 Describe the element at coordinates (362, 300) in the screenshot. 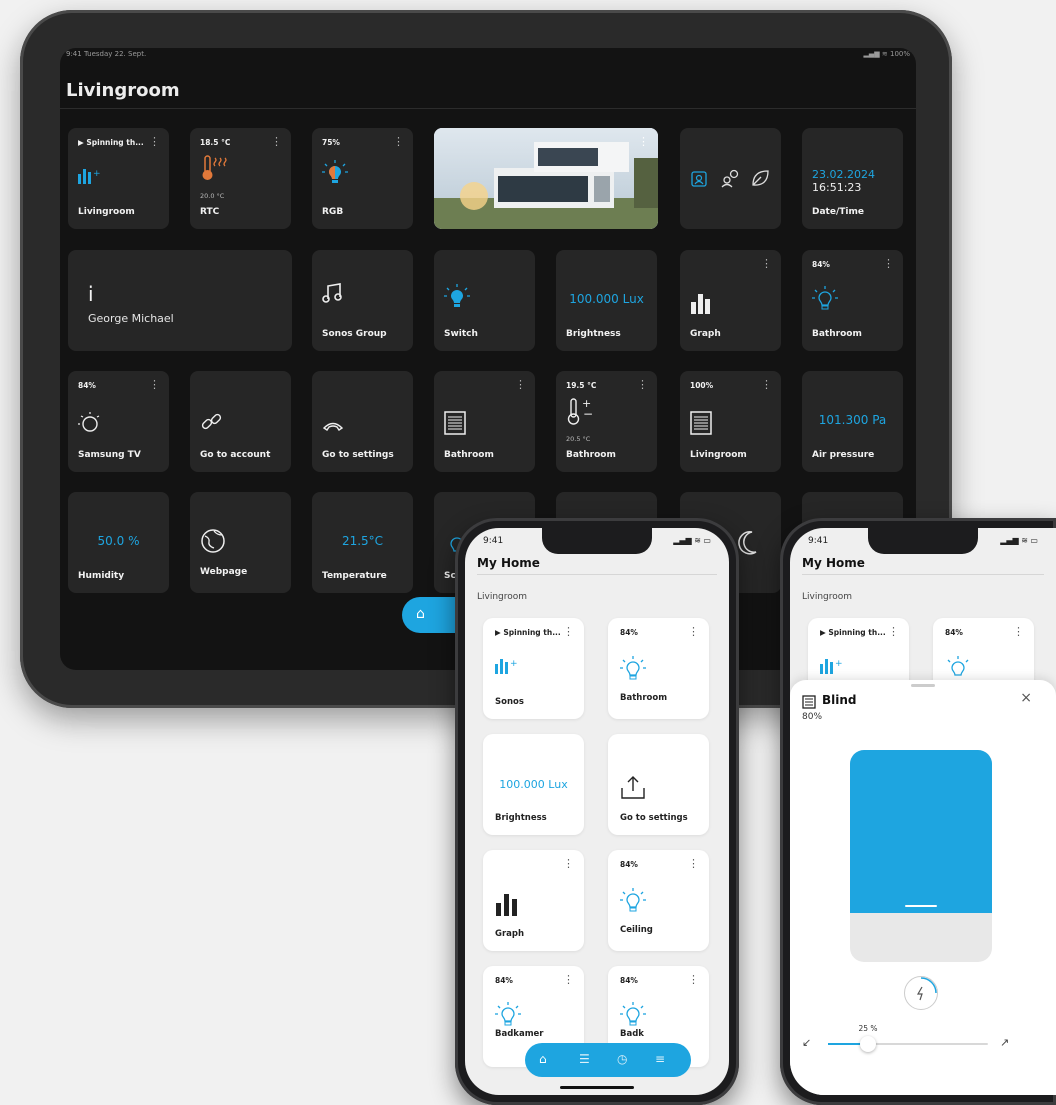

I see `sonos-group-tile: Sonos Group` at that location.